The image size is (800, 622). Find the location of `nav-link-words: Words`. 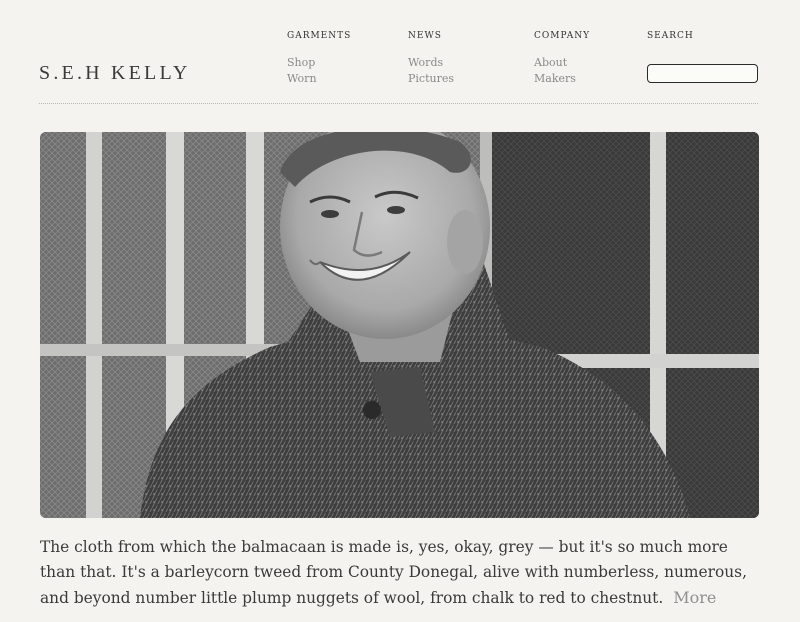

nav-link-words: Words is located at coordinates (431, 63).